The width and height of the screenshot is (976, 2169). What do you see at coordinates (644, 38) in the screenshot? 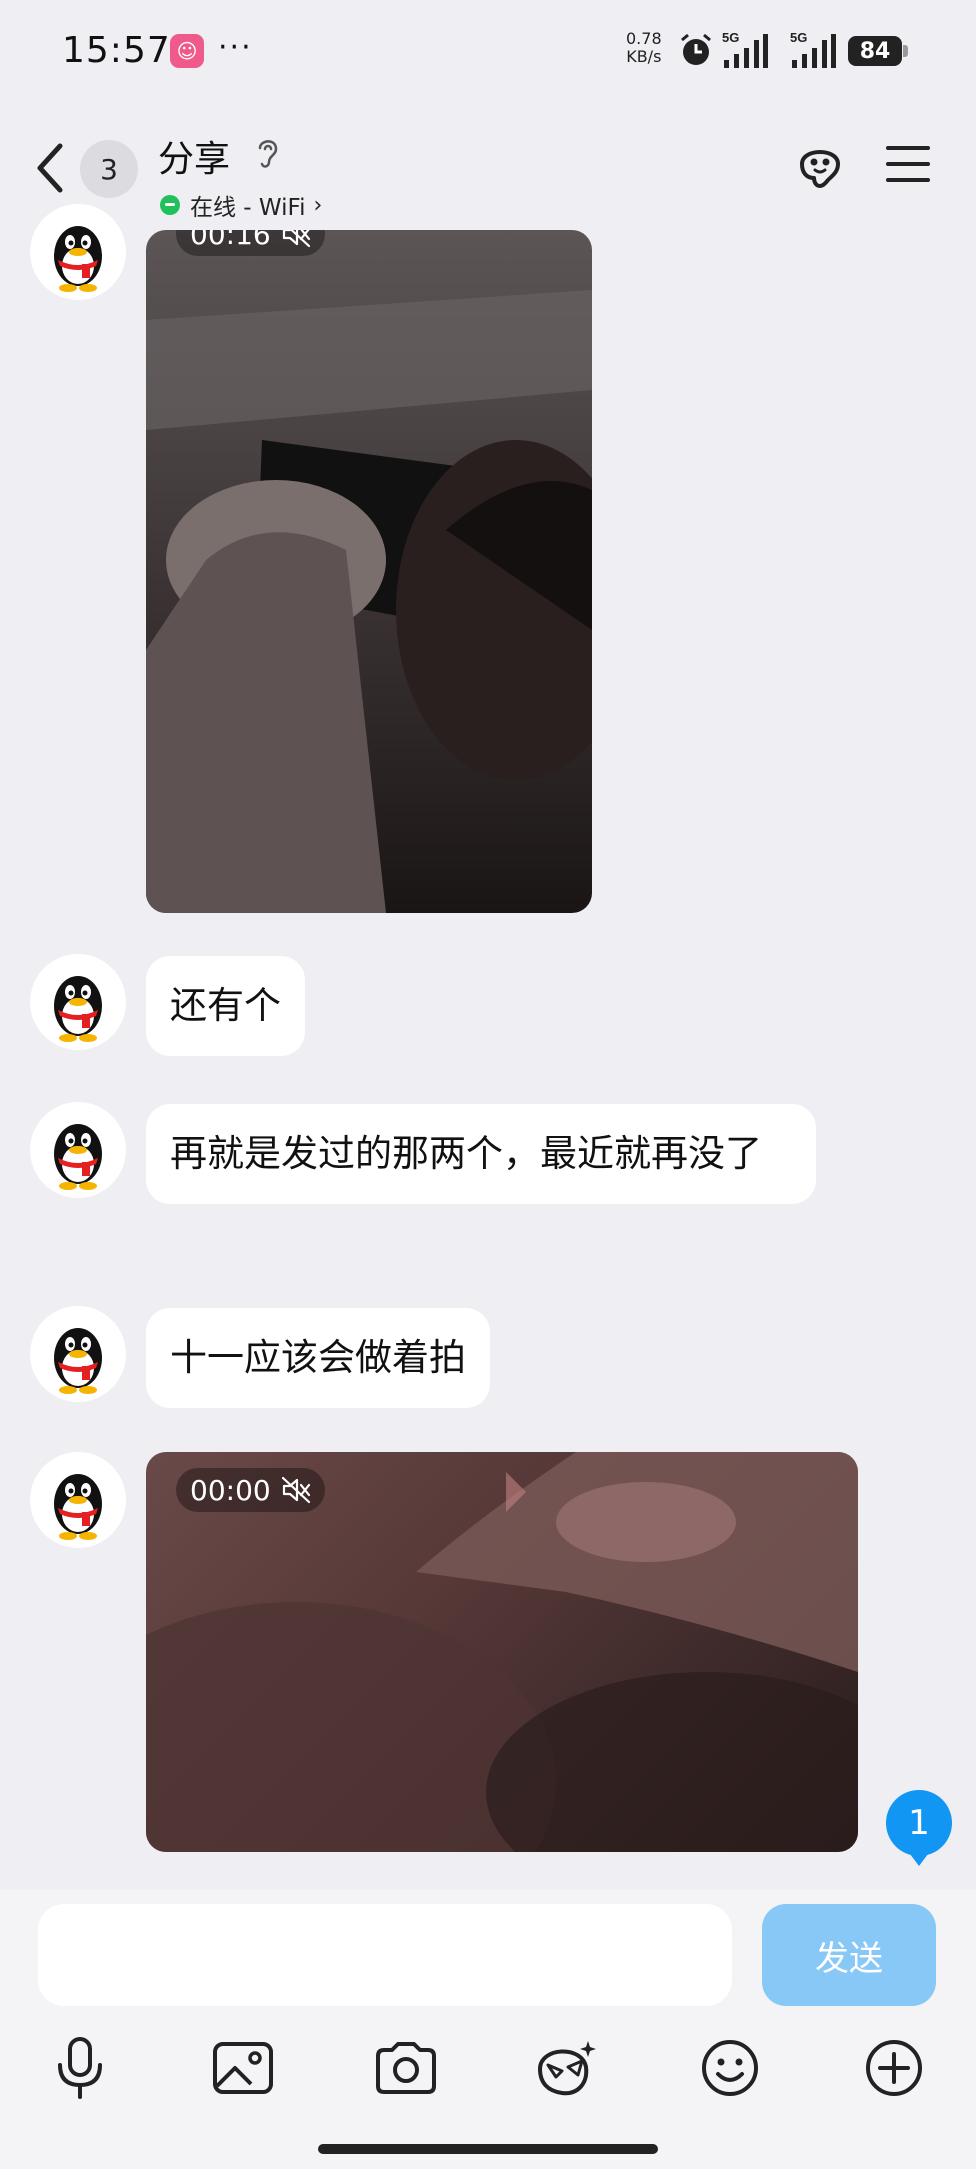
I see `network-speed-value: 0.78` at bounding box center [644, 38].